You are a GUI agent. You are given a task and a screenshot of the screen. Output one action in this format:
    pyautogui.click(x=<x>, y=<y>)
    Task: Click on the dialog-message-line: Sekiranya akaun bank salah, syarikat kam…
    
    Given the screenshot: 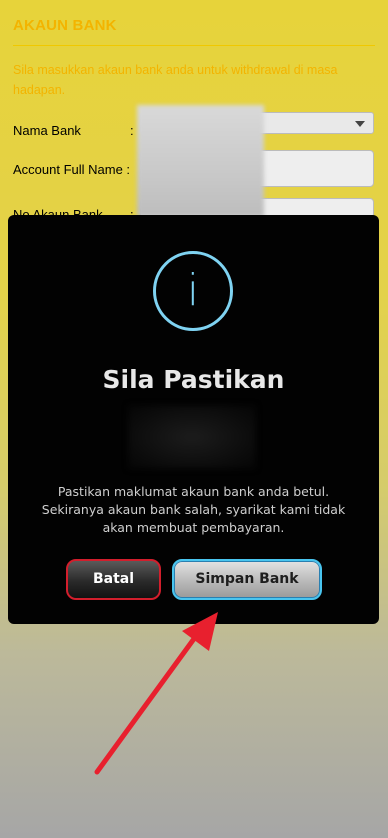 What is the action you would take?
    pyautogui.click(x=193, y=509)
    